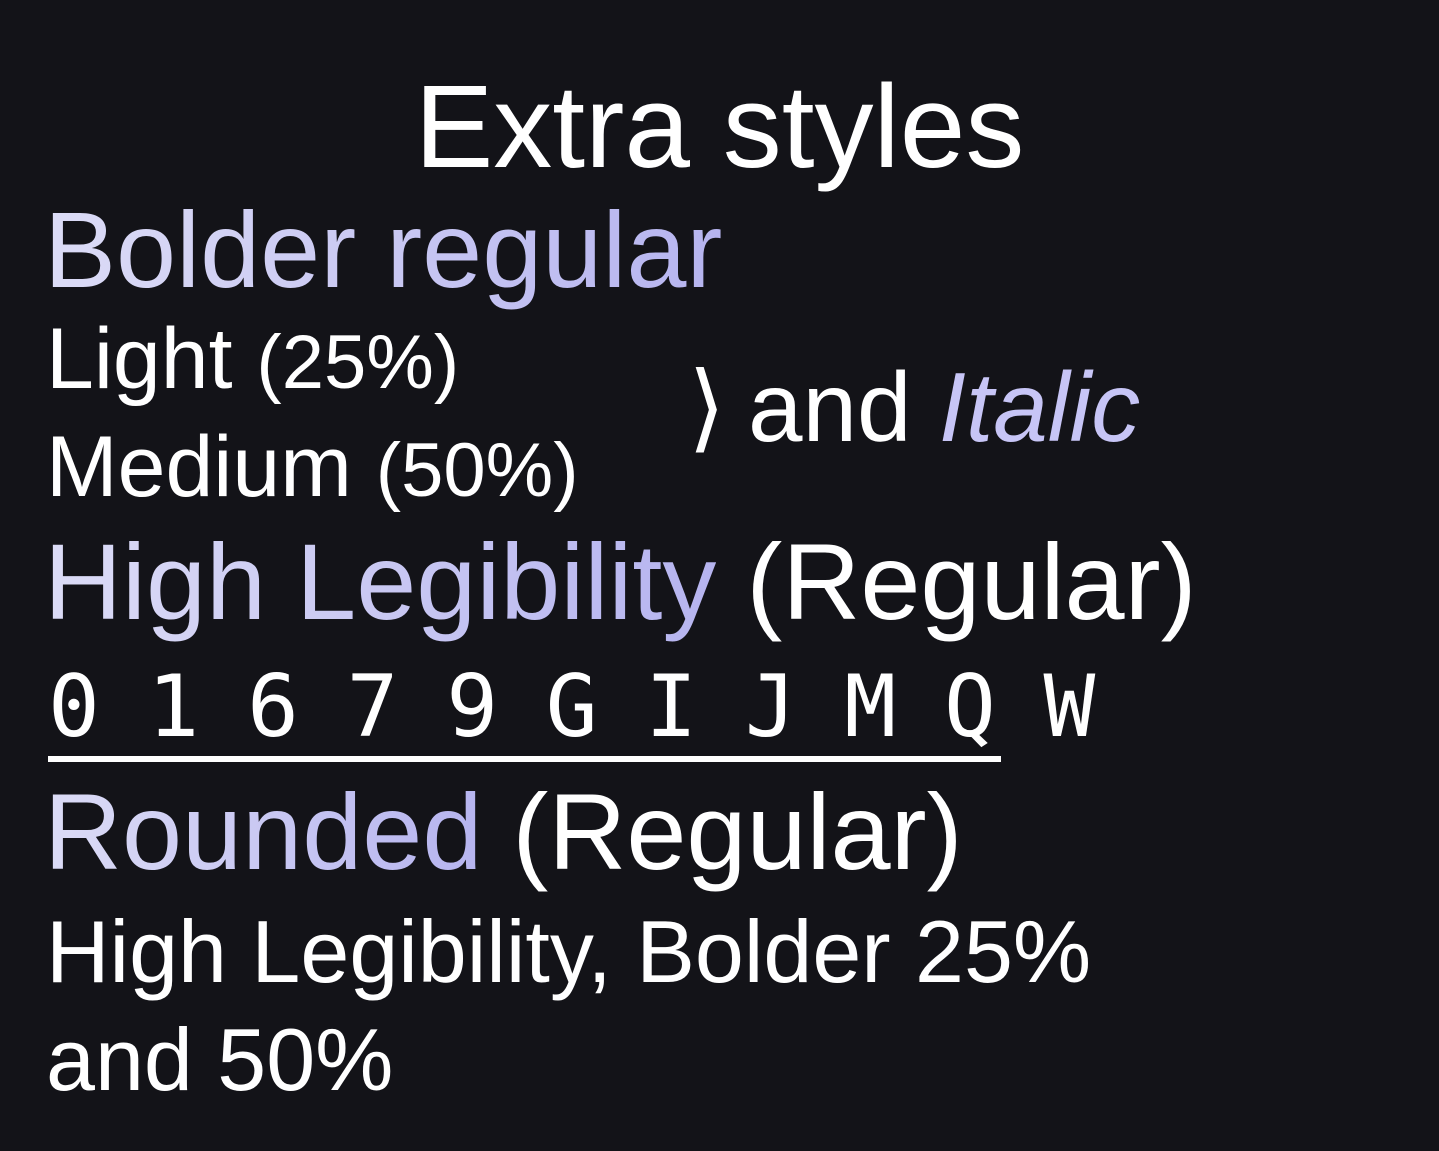  I want to click on and-italic-text: and Italic, so click(944, 407).